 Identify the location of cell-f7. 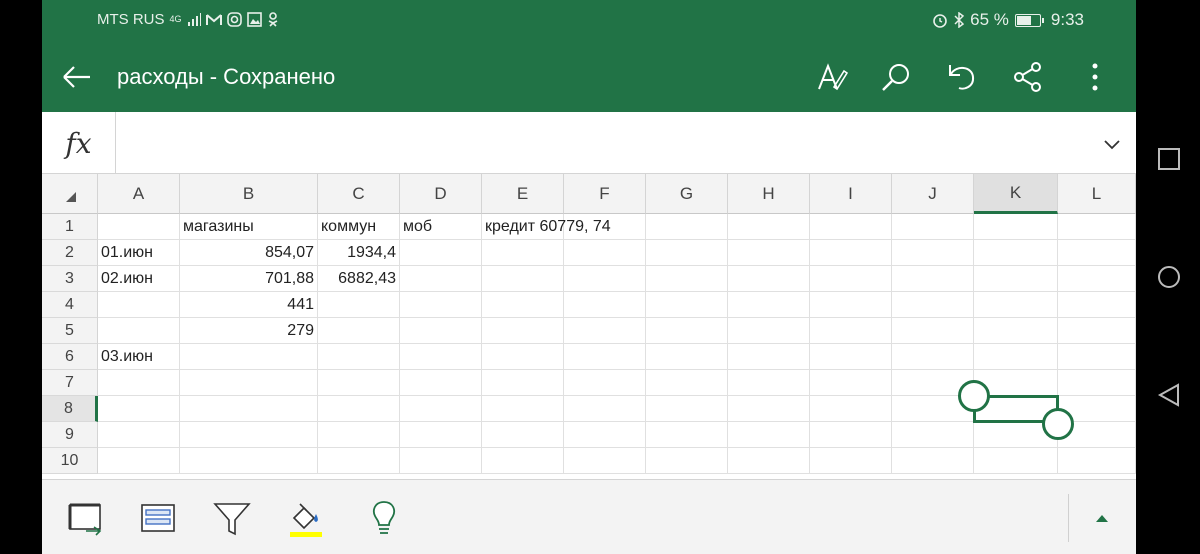
(605, 383).